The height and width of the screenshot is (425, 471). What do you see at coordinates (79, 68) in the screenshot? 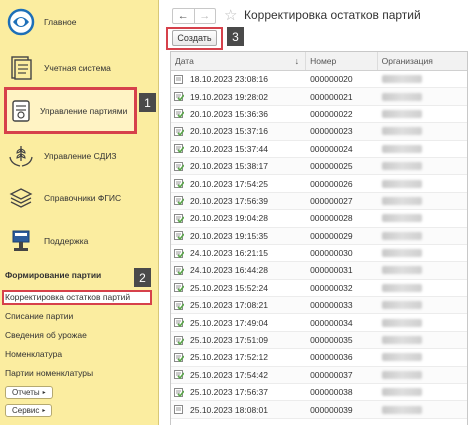
I see `sidebar-item-accounting: Учетная система` at bounding box center [79, 68].